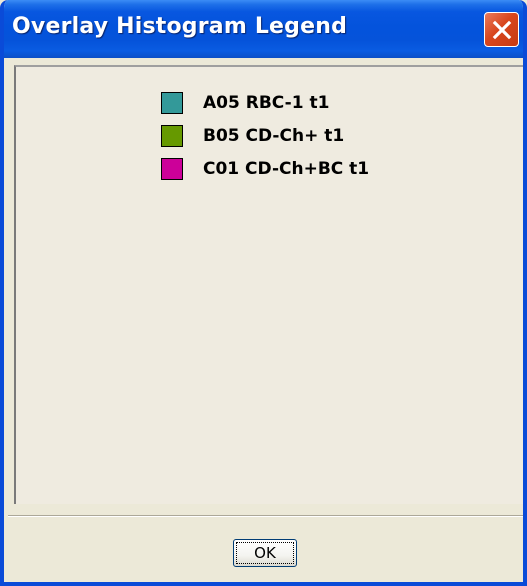 This screenshot has height=586, width=527. I want to click on footer-divider, so click(265, 516).